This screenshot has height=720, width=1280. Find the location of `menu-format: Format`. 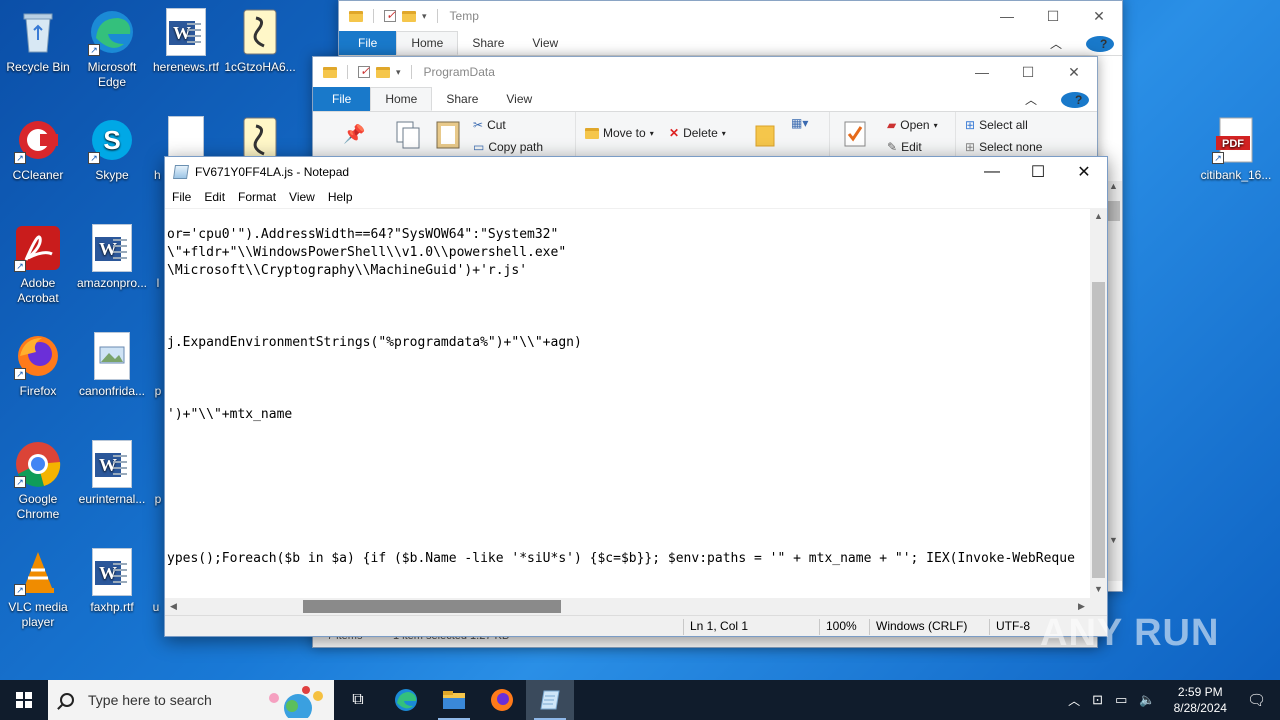

menu-format: Format is located at coordinates (256, 197).